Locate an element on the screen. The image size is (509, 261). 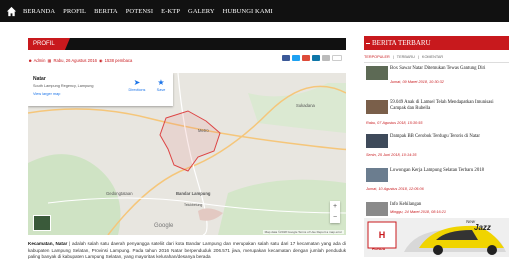
googleplus-share-icon is located at coordinates (306, 58).